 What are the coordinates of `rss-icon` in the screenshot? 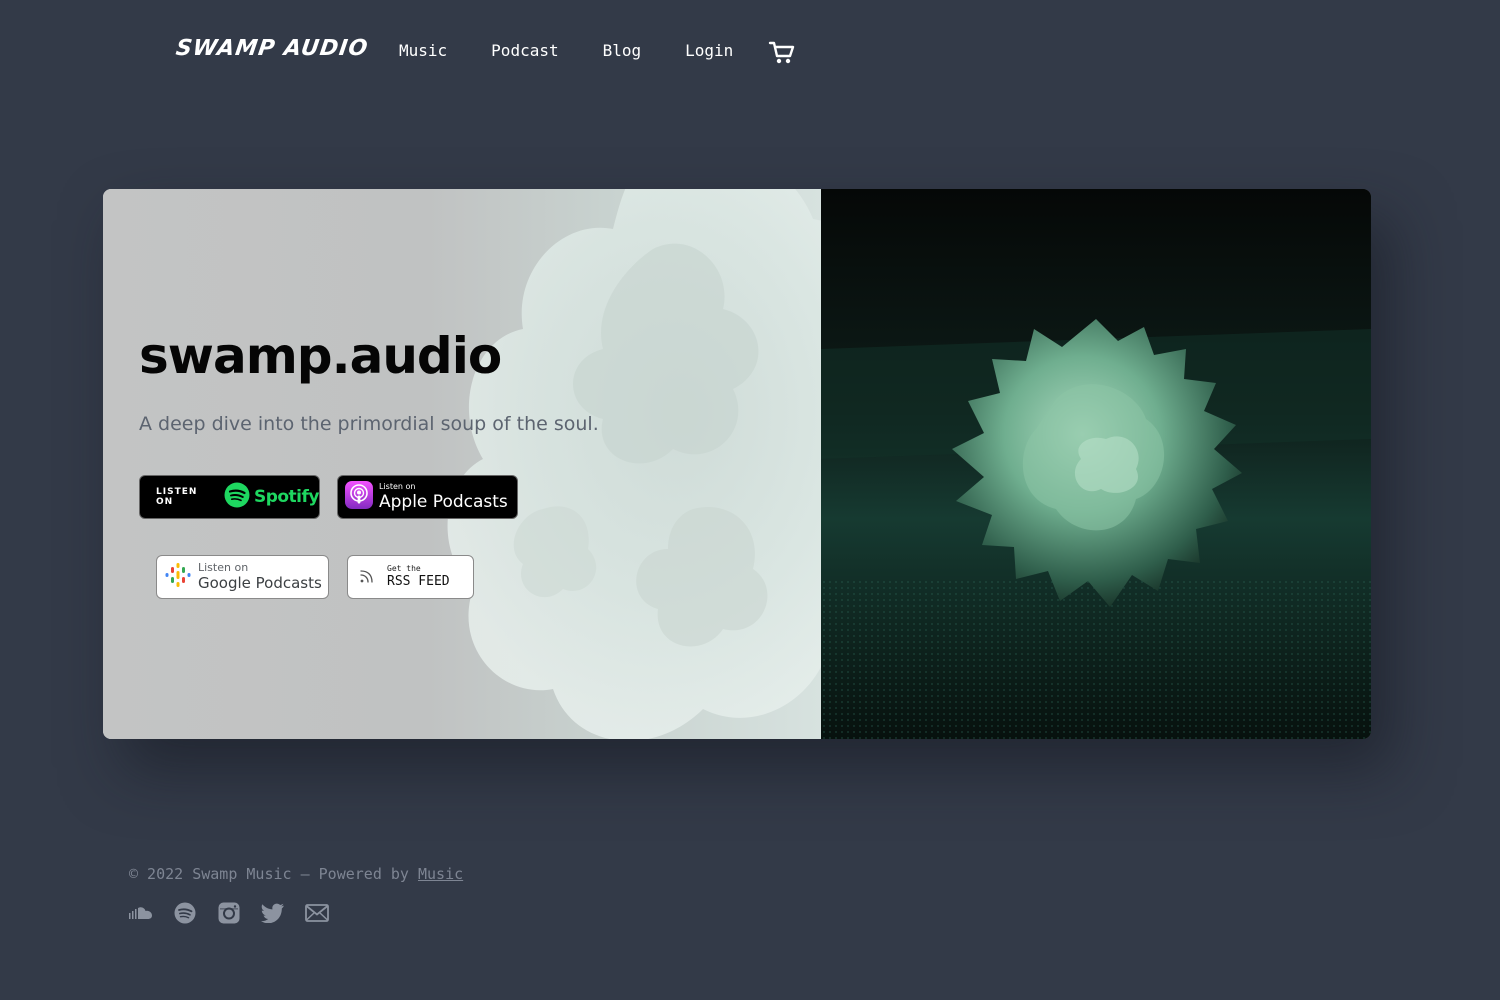 It's located at (368, 577).